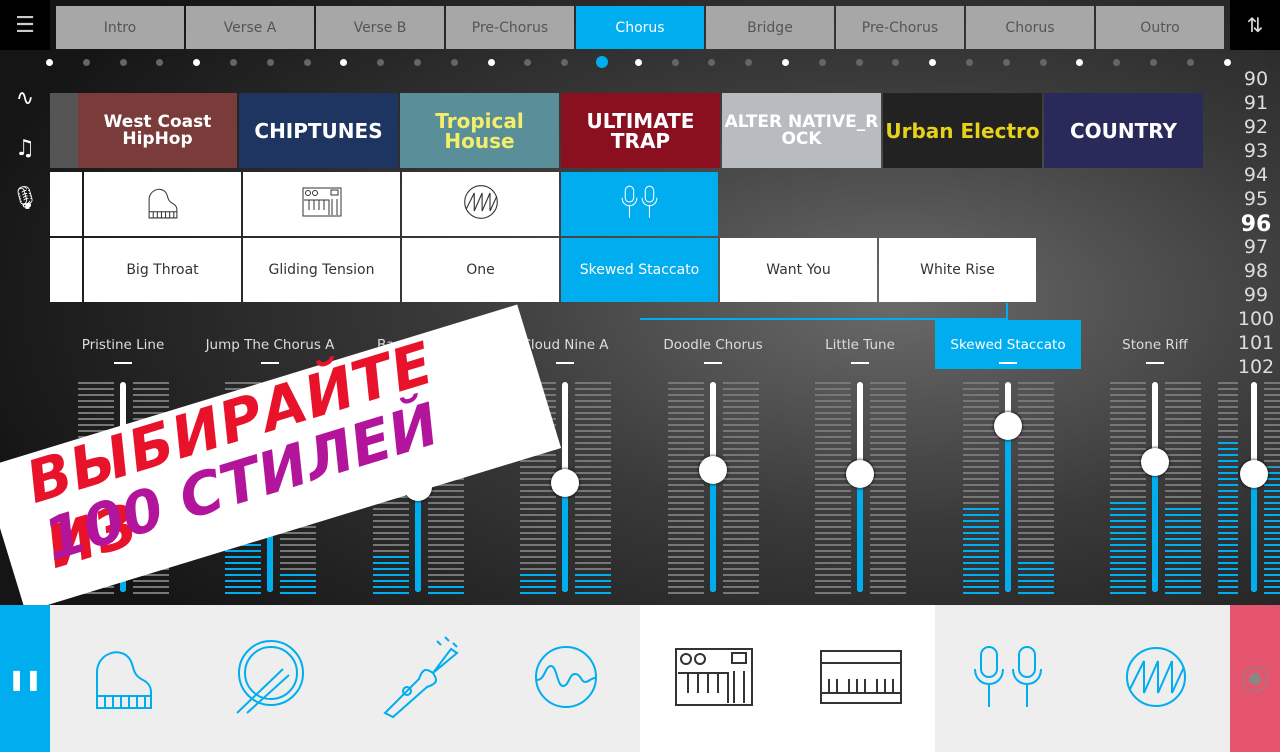 The height and width of the screenshot is (752, 1280). What do you see at coordinates (1123, 130) in the screenshot?
I see `genre-tile: COUNTRY` at bounding box center [1123, 130].